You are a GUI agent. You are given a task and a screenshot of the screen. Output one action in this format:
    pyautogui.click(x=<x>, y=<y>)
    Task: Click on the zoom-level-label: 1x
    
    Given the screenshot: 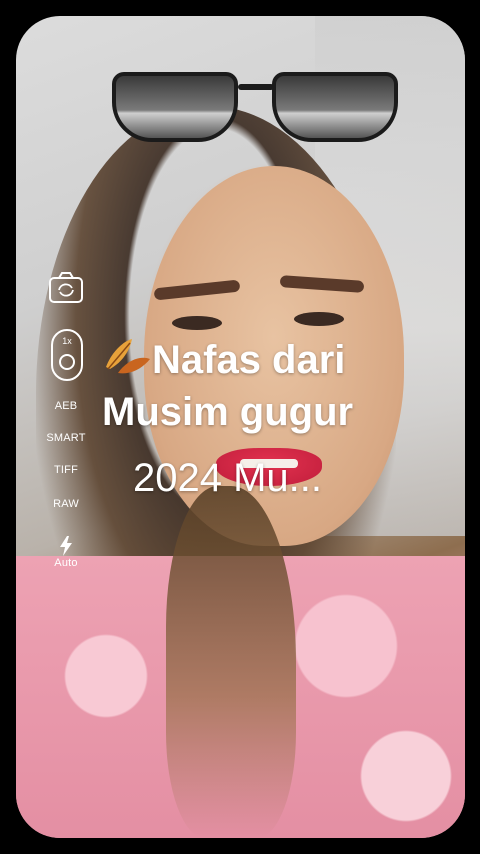 What is the action you would take?
    pyautogui.click(x=67, y=341)
    